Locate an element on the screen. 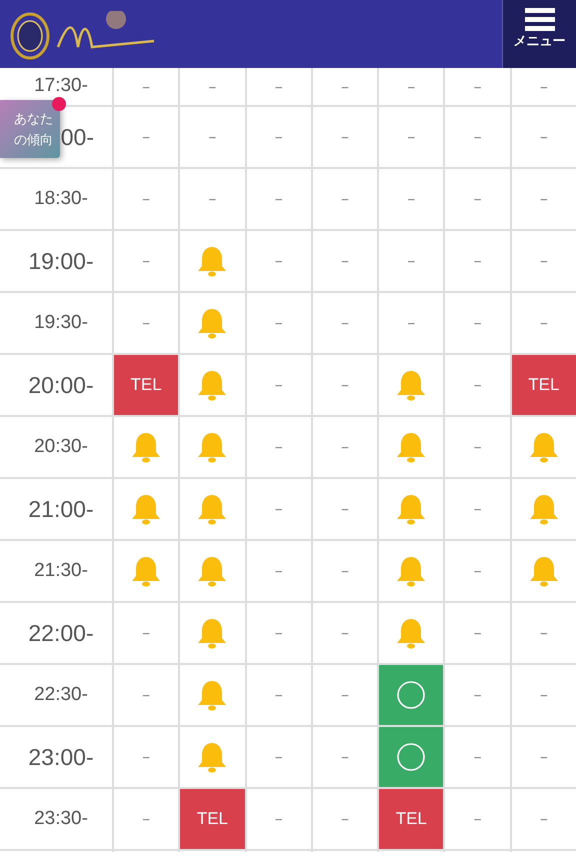  menu-icon is located at coordinates (539, 20).